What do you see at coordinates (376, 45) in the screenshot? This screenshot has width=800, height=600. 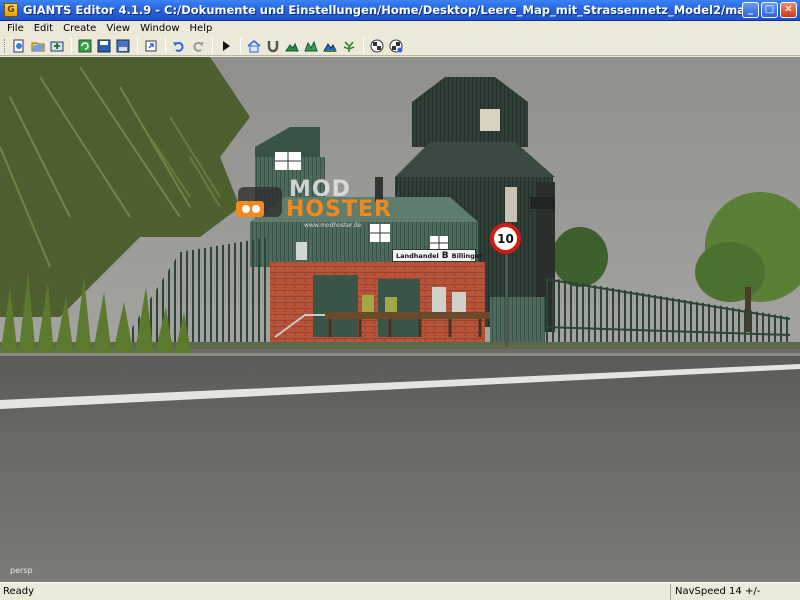 I see `checker-icon` at bounding box center [376, 45].